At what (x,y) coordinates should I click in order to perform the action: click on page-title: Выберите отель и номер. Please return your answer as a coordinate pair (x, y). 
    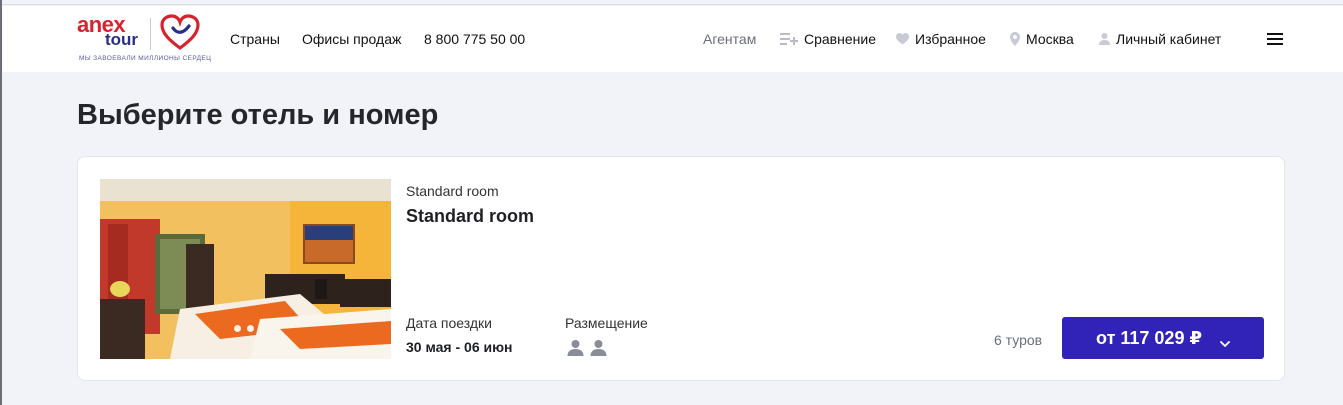
    Looking at the image, I should click on (258, 115).